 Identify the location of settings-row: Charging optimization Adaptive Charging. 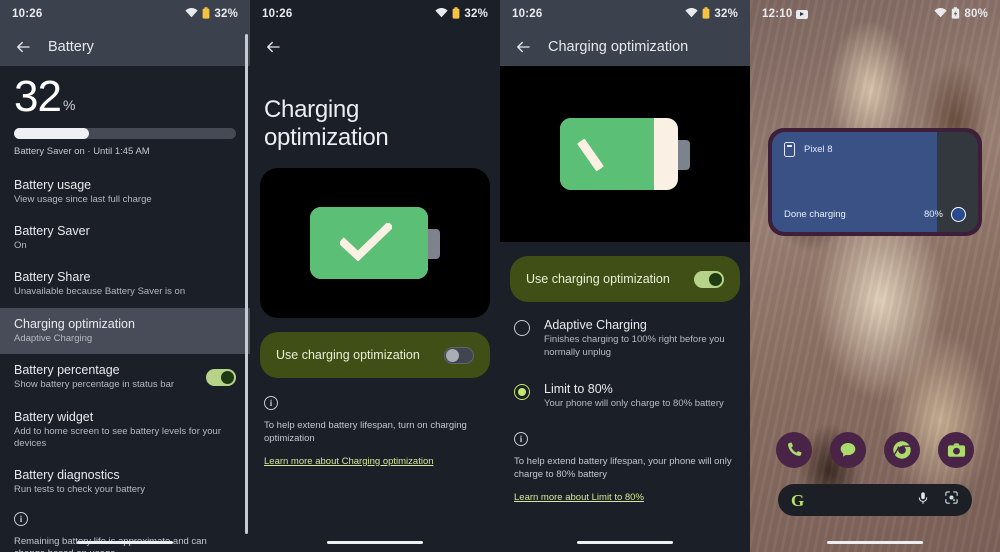
(125, 331).